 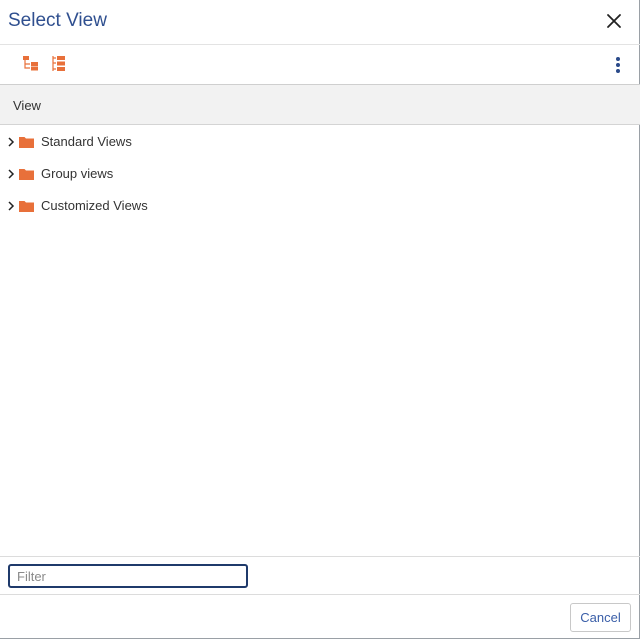 I want to click on close-icon, so click(x=614, y=21).